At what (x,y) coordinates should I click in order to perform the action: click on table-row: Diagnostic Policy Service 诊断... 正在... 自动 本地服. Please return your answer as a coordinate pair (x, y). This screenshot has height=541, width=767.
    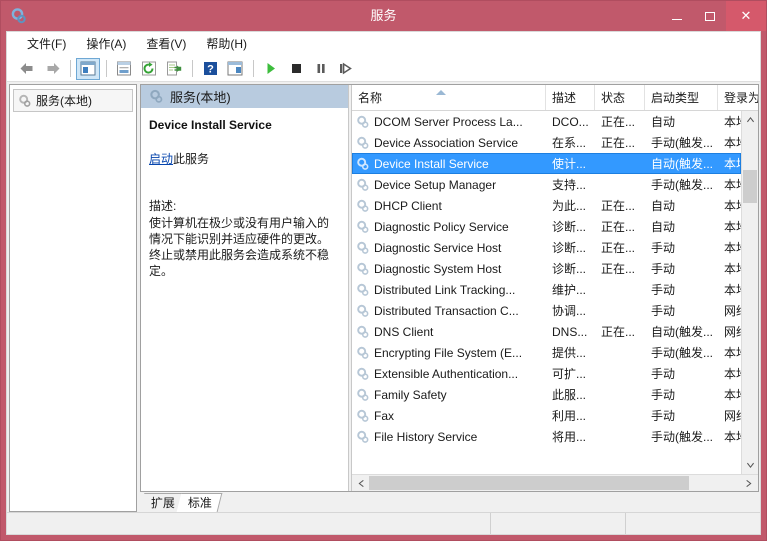
    Looking at the image, I should click on (546, 226).